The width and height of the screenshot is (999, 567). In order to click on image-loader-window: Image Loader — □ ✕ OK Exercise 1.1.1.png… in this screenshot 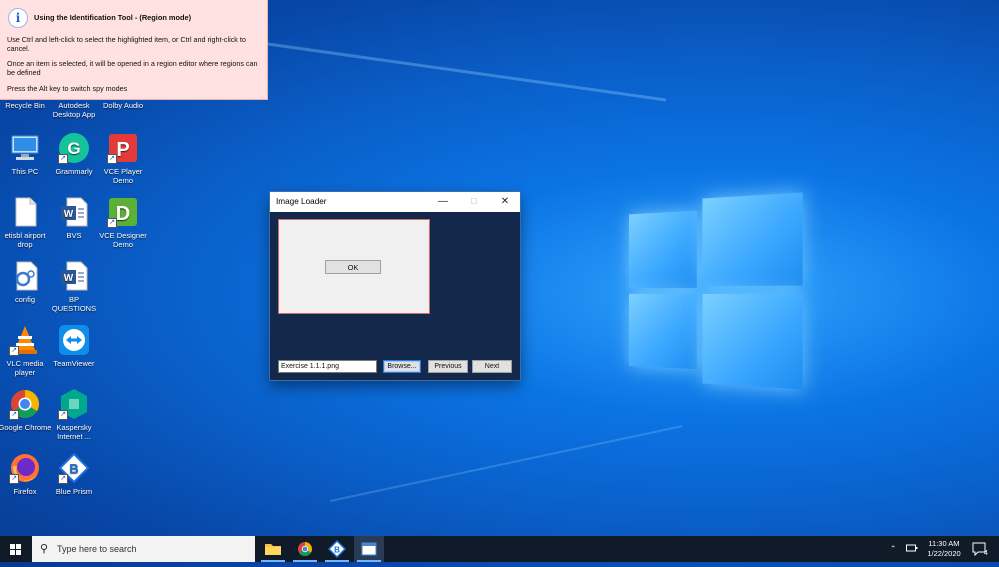, I will do `click(395, 286)`.